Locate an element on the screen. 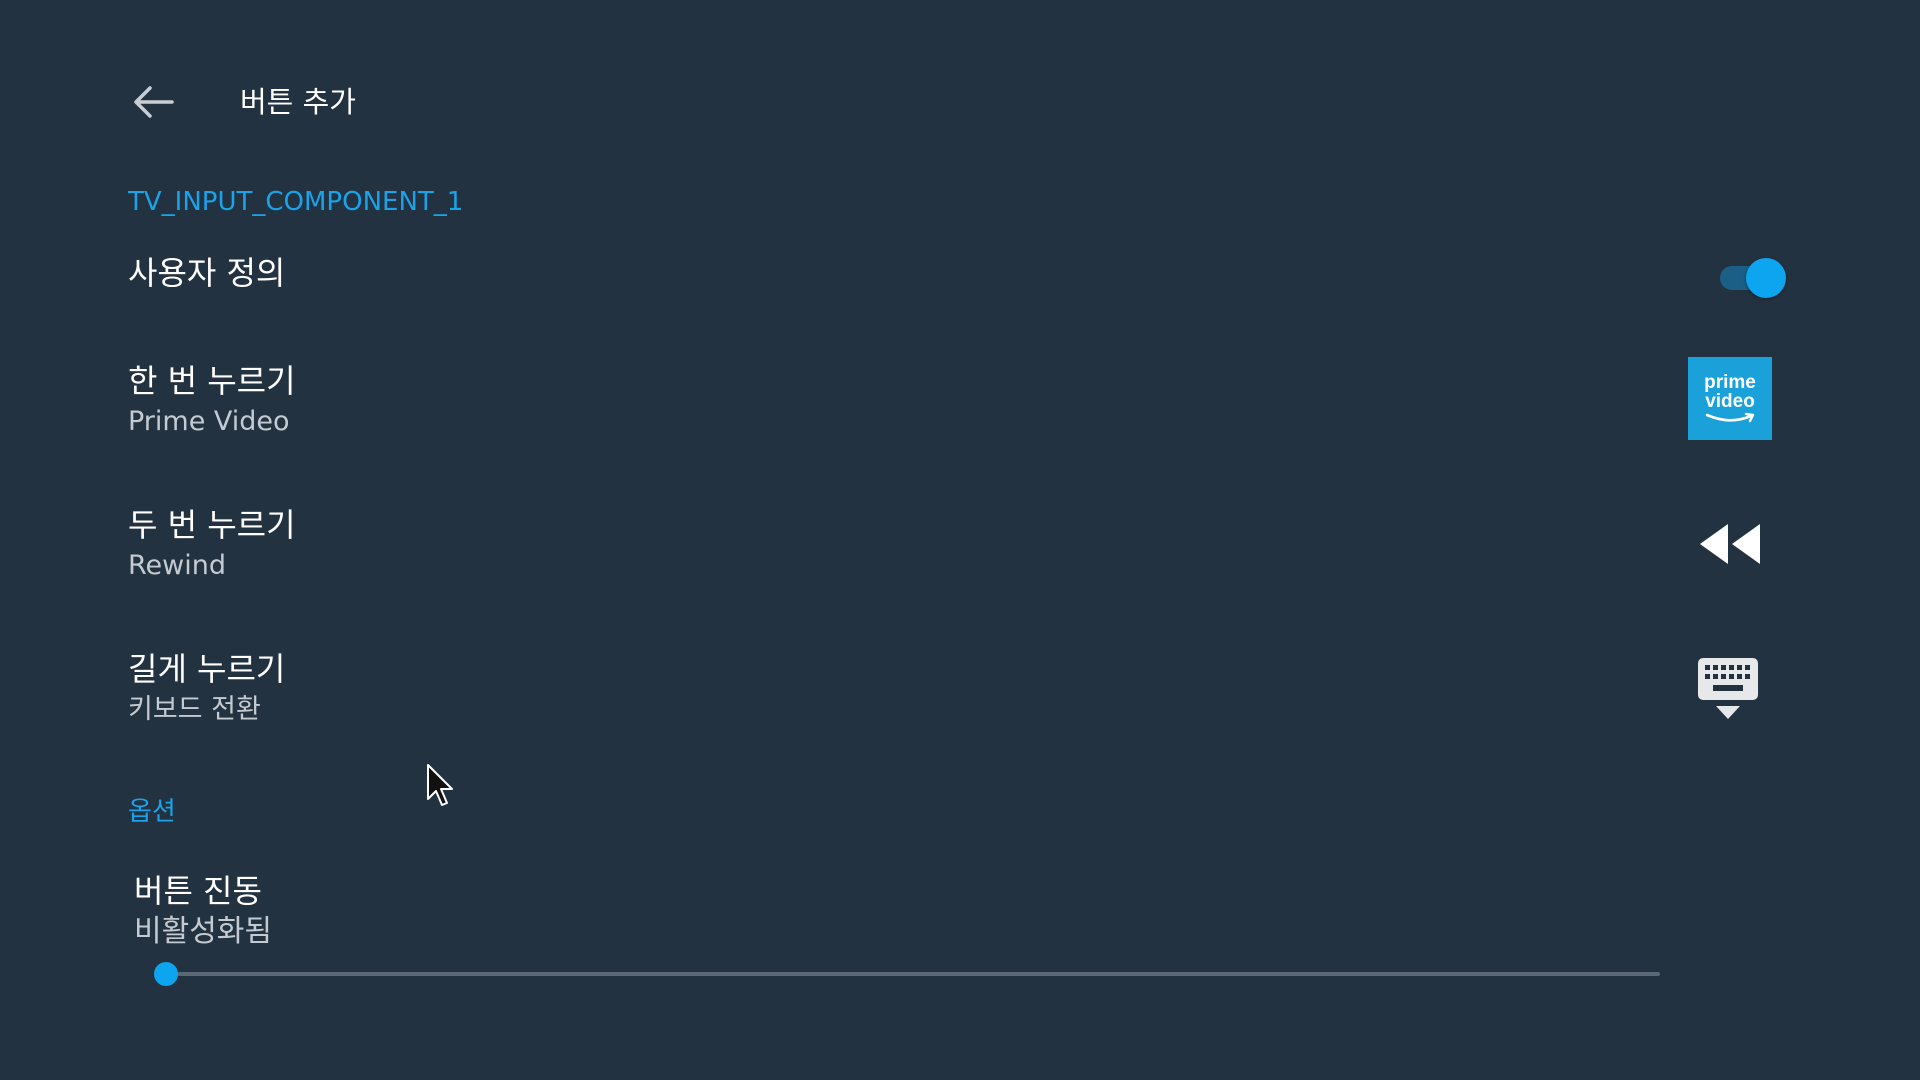  slider-track is located at coordinates (913, 974).